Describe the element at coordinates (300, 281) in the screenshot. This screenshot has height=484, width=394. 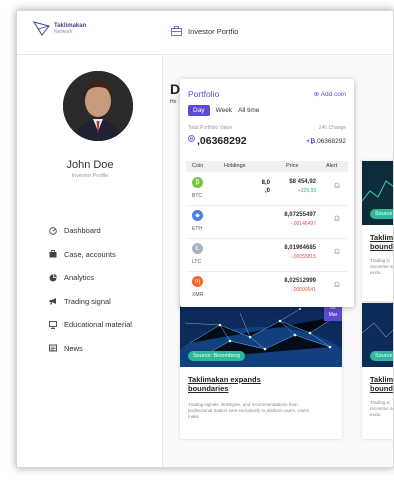
I see `coin-price: 8,02512999` at that location.